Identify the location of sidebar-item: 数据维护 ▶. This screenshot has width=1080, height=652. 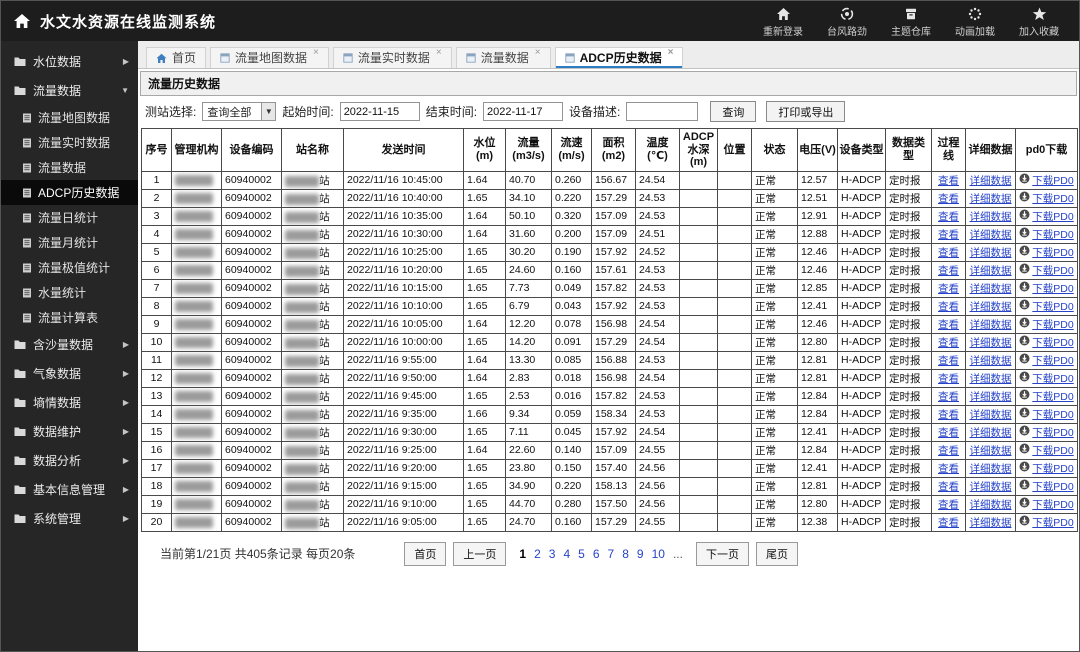
(69, 431).